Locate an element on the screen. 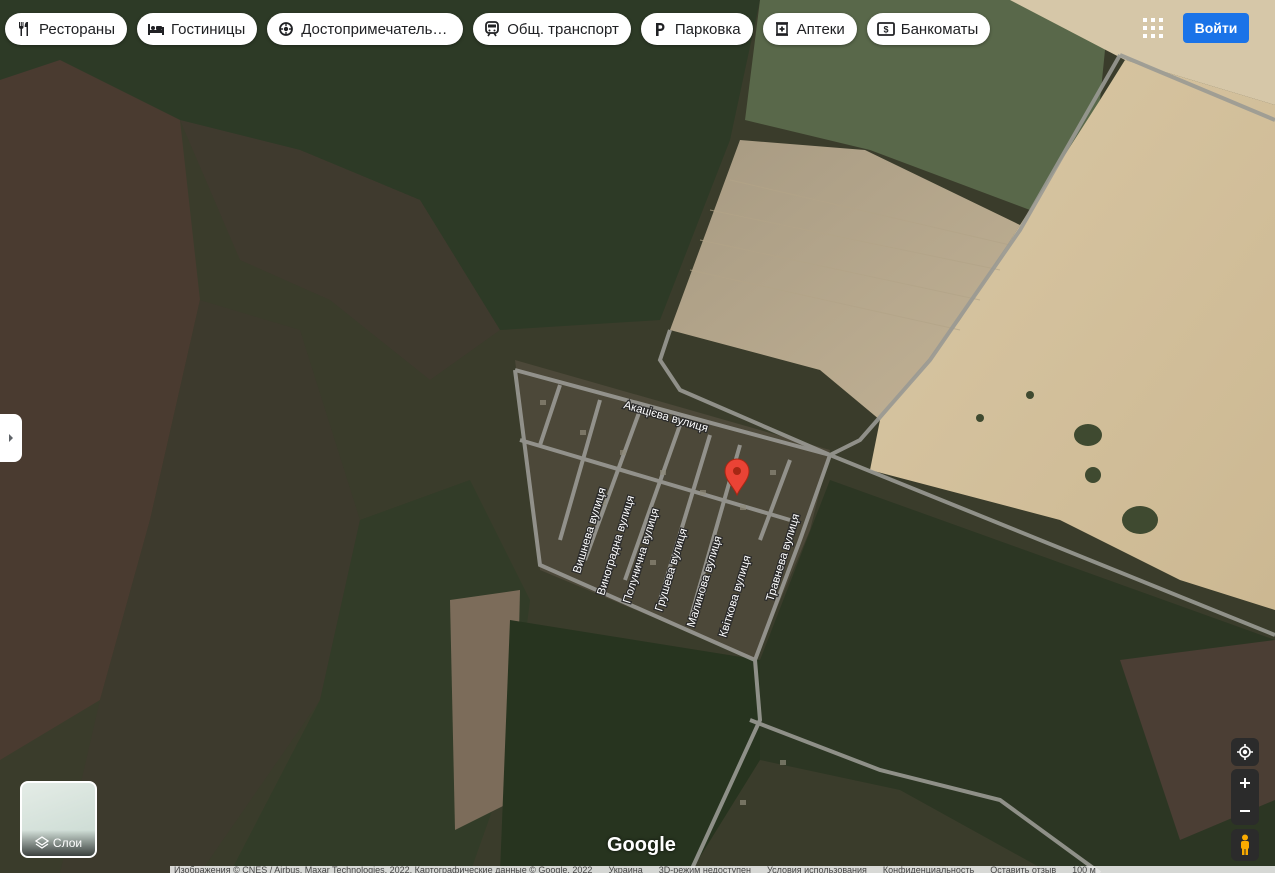 The width and height of the screenshot is (1275, 873). sign-in-button: Войти is located at coordinates (1216, 28).